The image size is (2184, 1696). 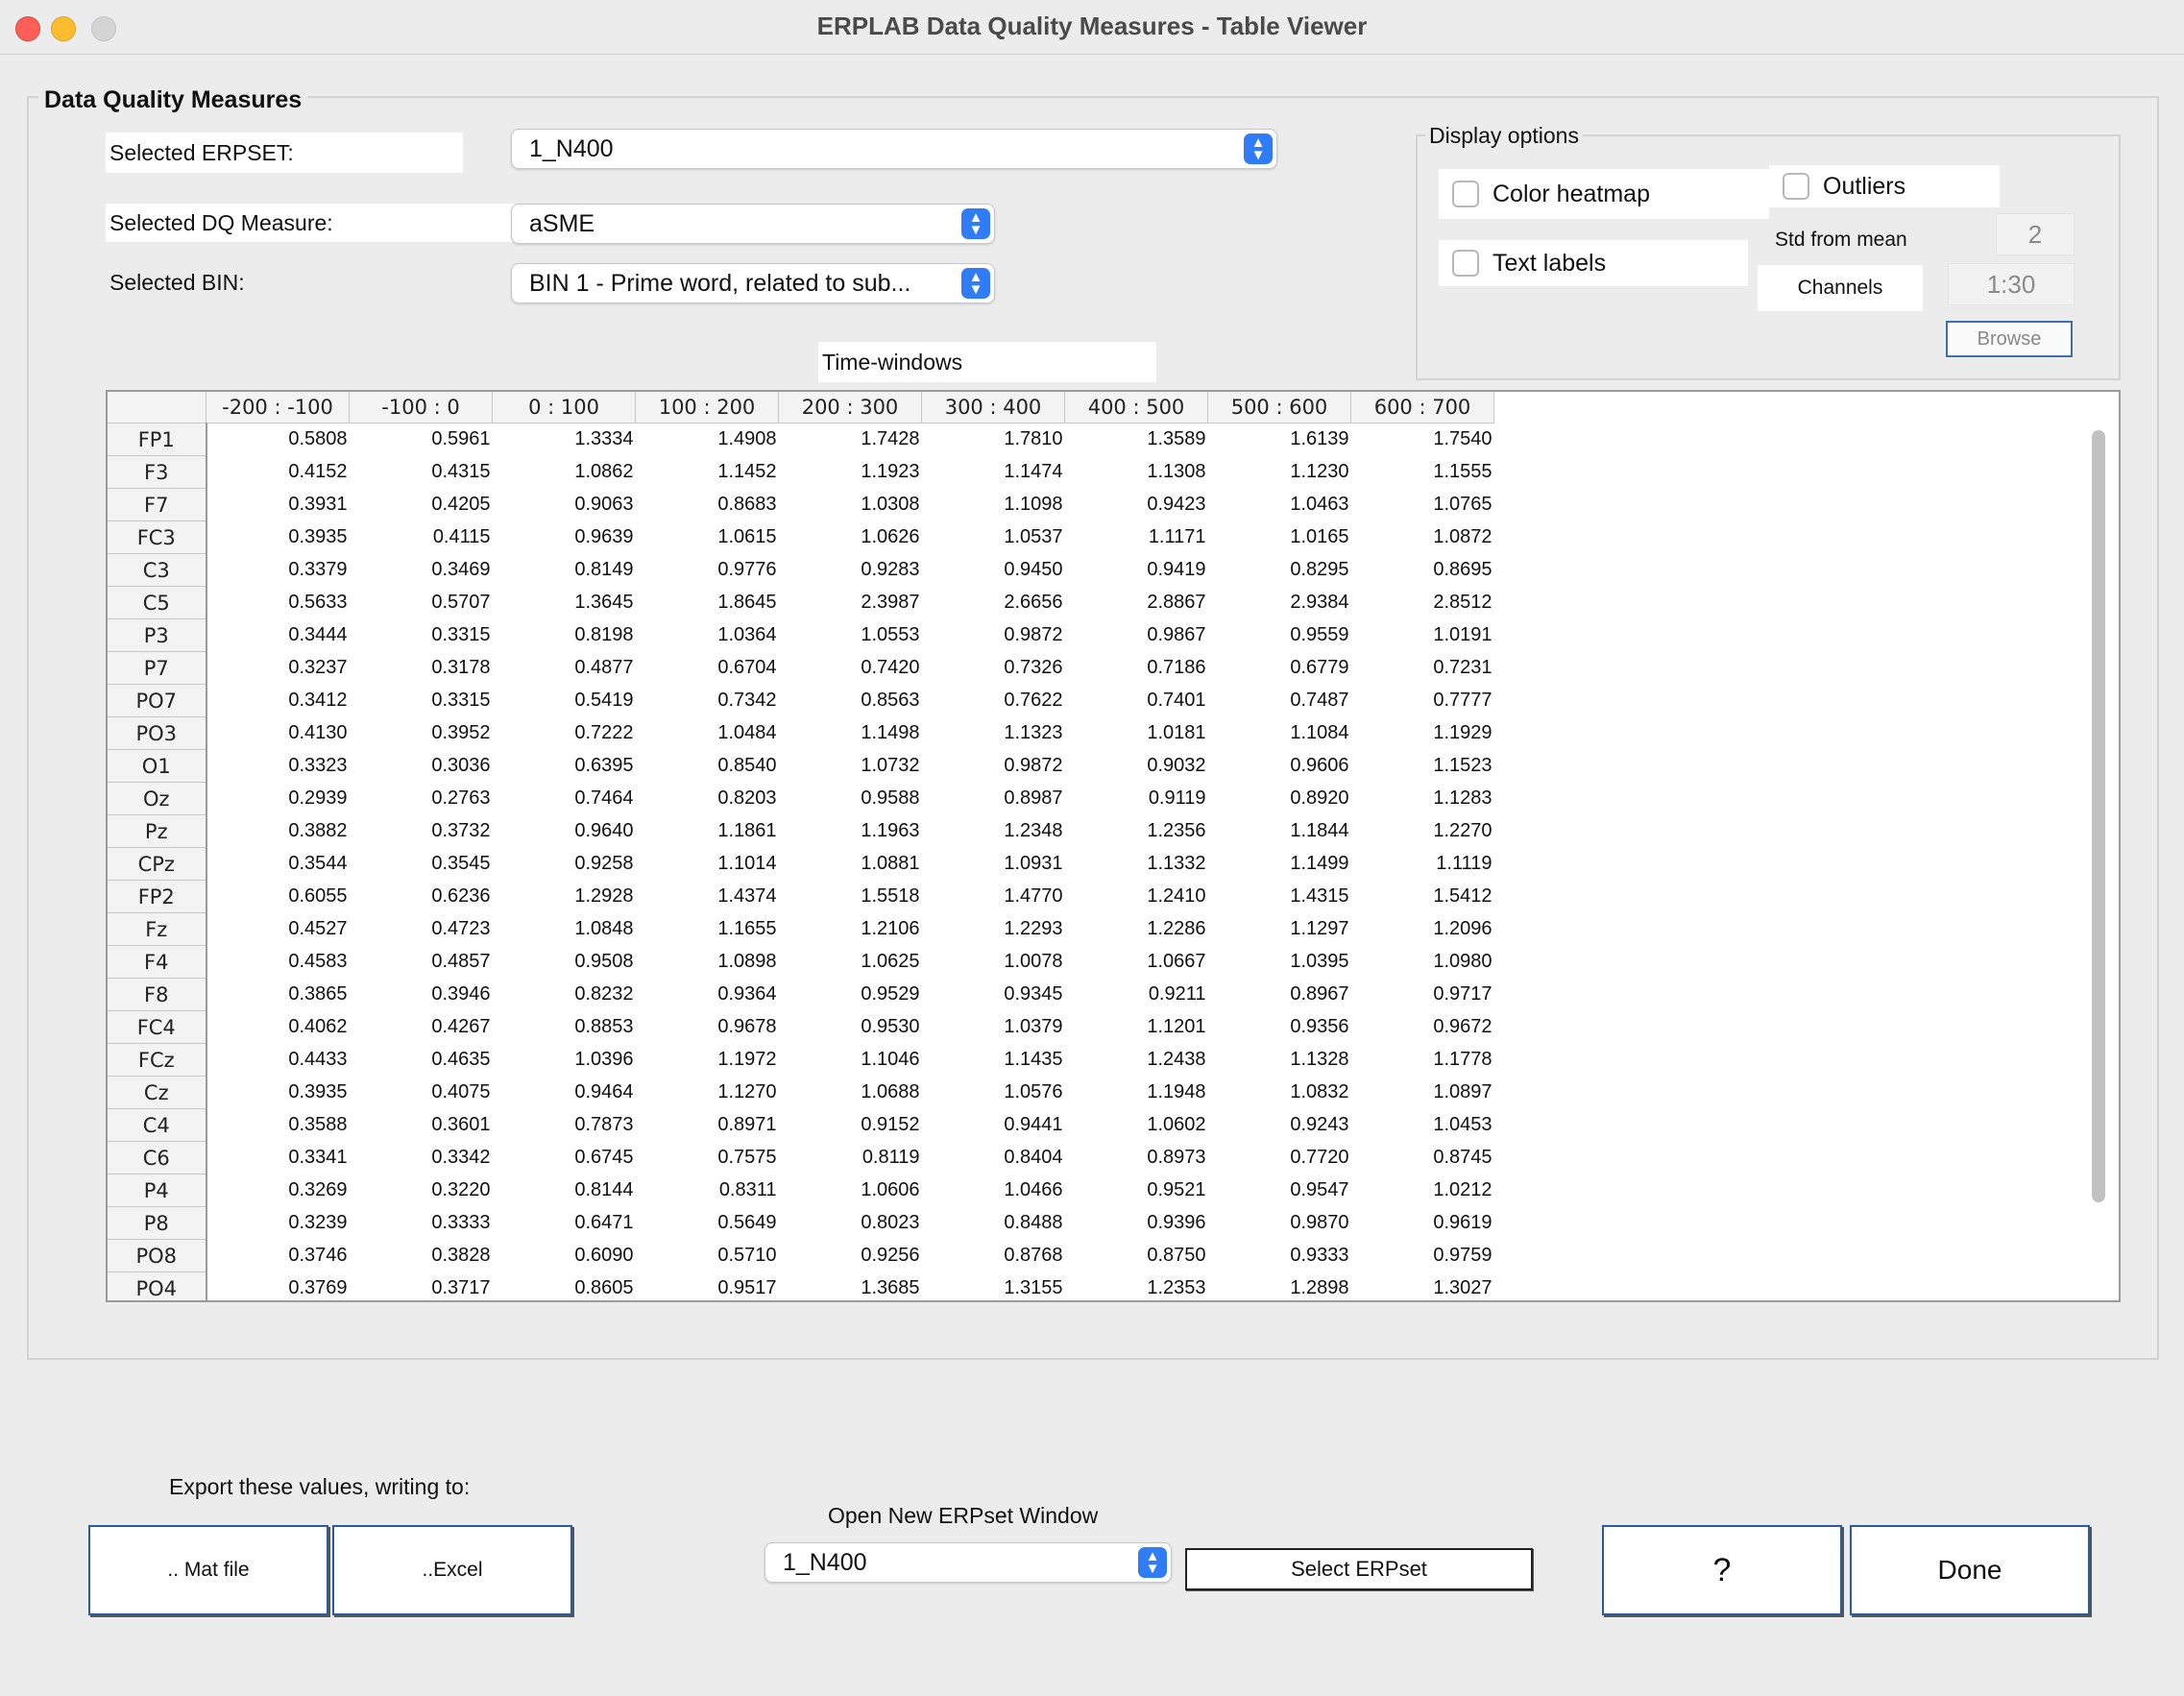 What do you see at coordinates (421, 472) in the screenshot?
I see `table-cell: 0.4315` at bounding box center [421, 472].